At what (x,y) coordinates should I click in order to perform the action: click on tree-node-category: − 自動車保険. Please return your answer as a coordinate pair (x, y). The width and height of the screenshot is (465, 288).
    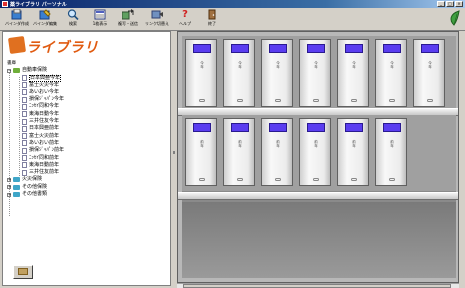
    Looking at the image, I should click on (87, 70).